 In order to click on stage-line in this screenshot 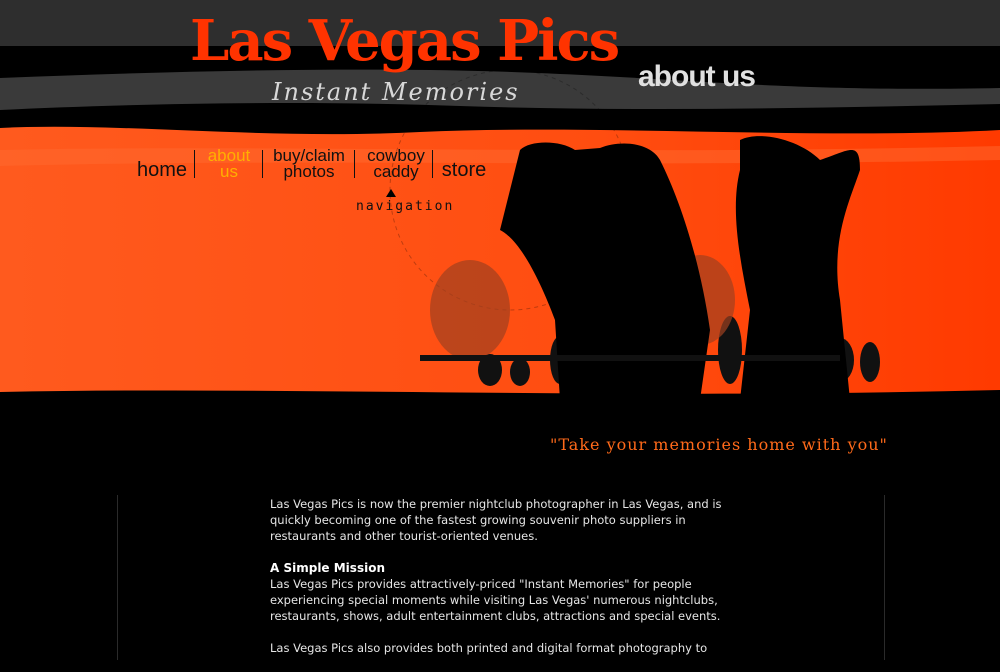, I will do `click(630, 358)`.